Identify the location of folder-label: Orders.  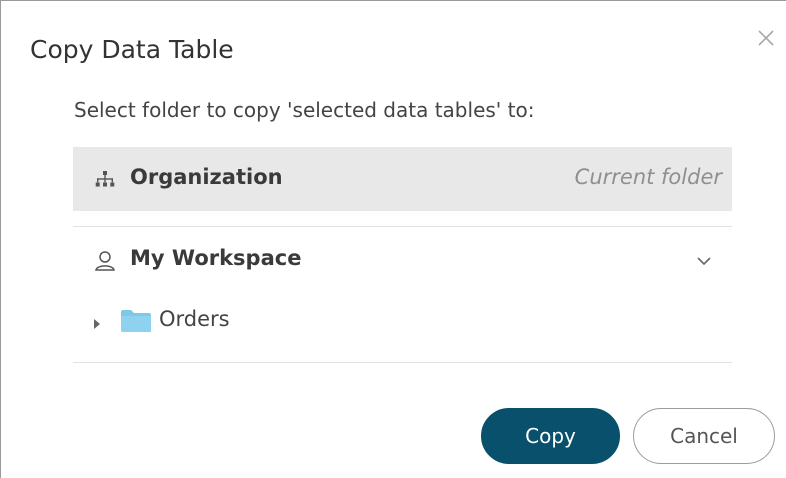
(194, 319).